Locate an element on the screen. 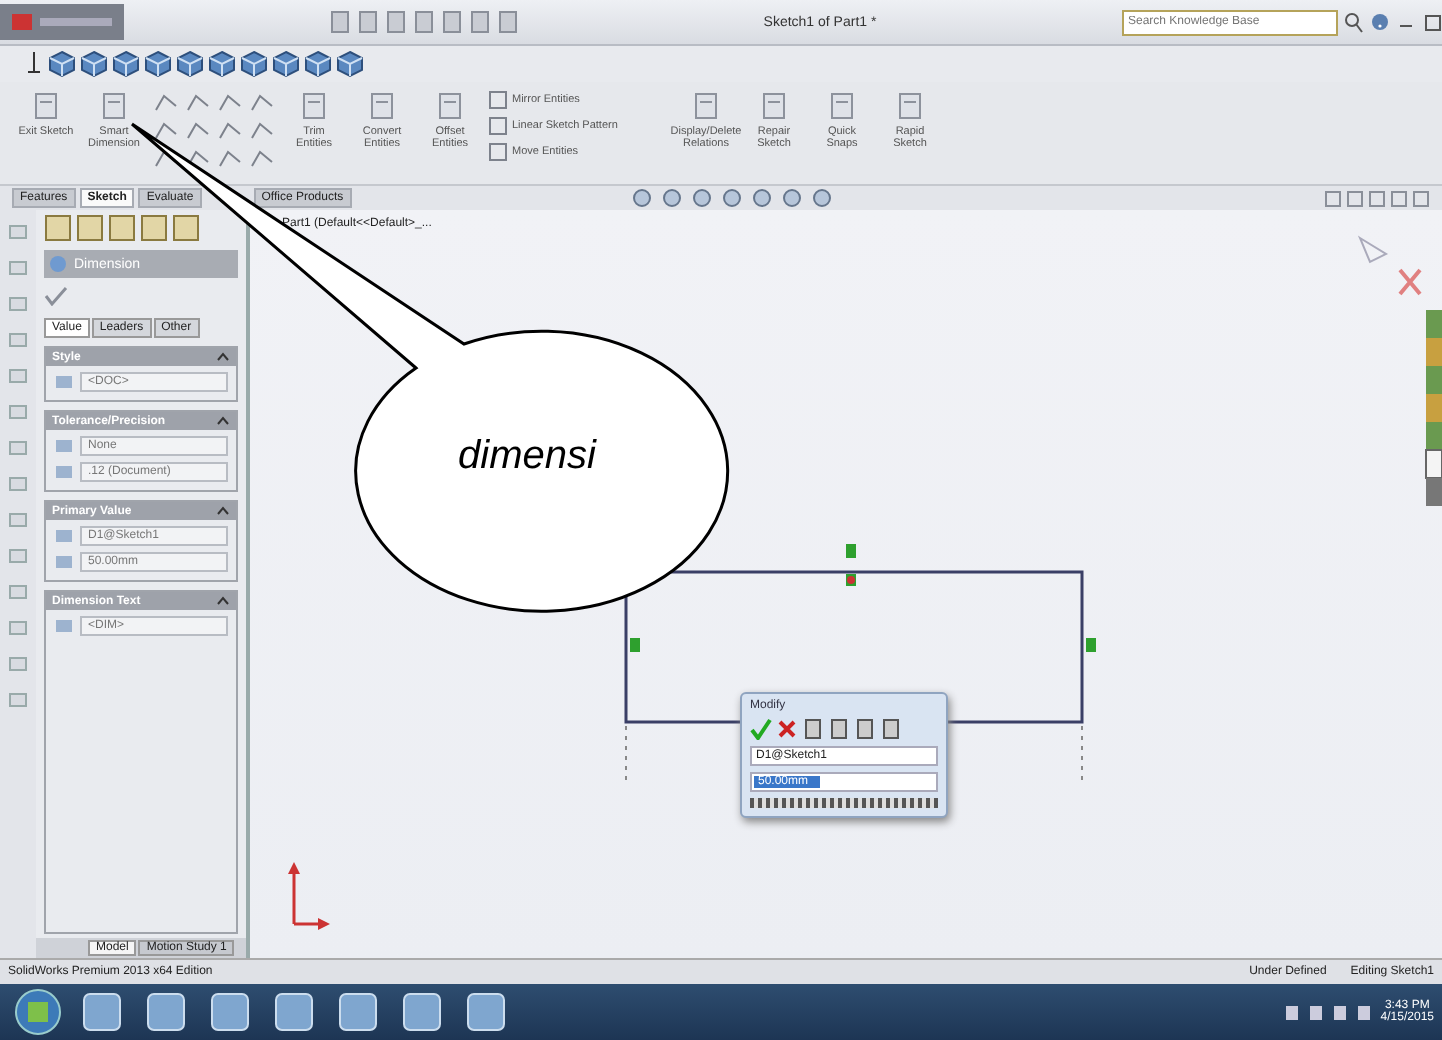 This screenshot has height=1040, width=1442. task-pane-tabs is located at coordinates (1433, 408).